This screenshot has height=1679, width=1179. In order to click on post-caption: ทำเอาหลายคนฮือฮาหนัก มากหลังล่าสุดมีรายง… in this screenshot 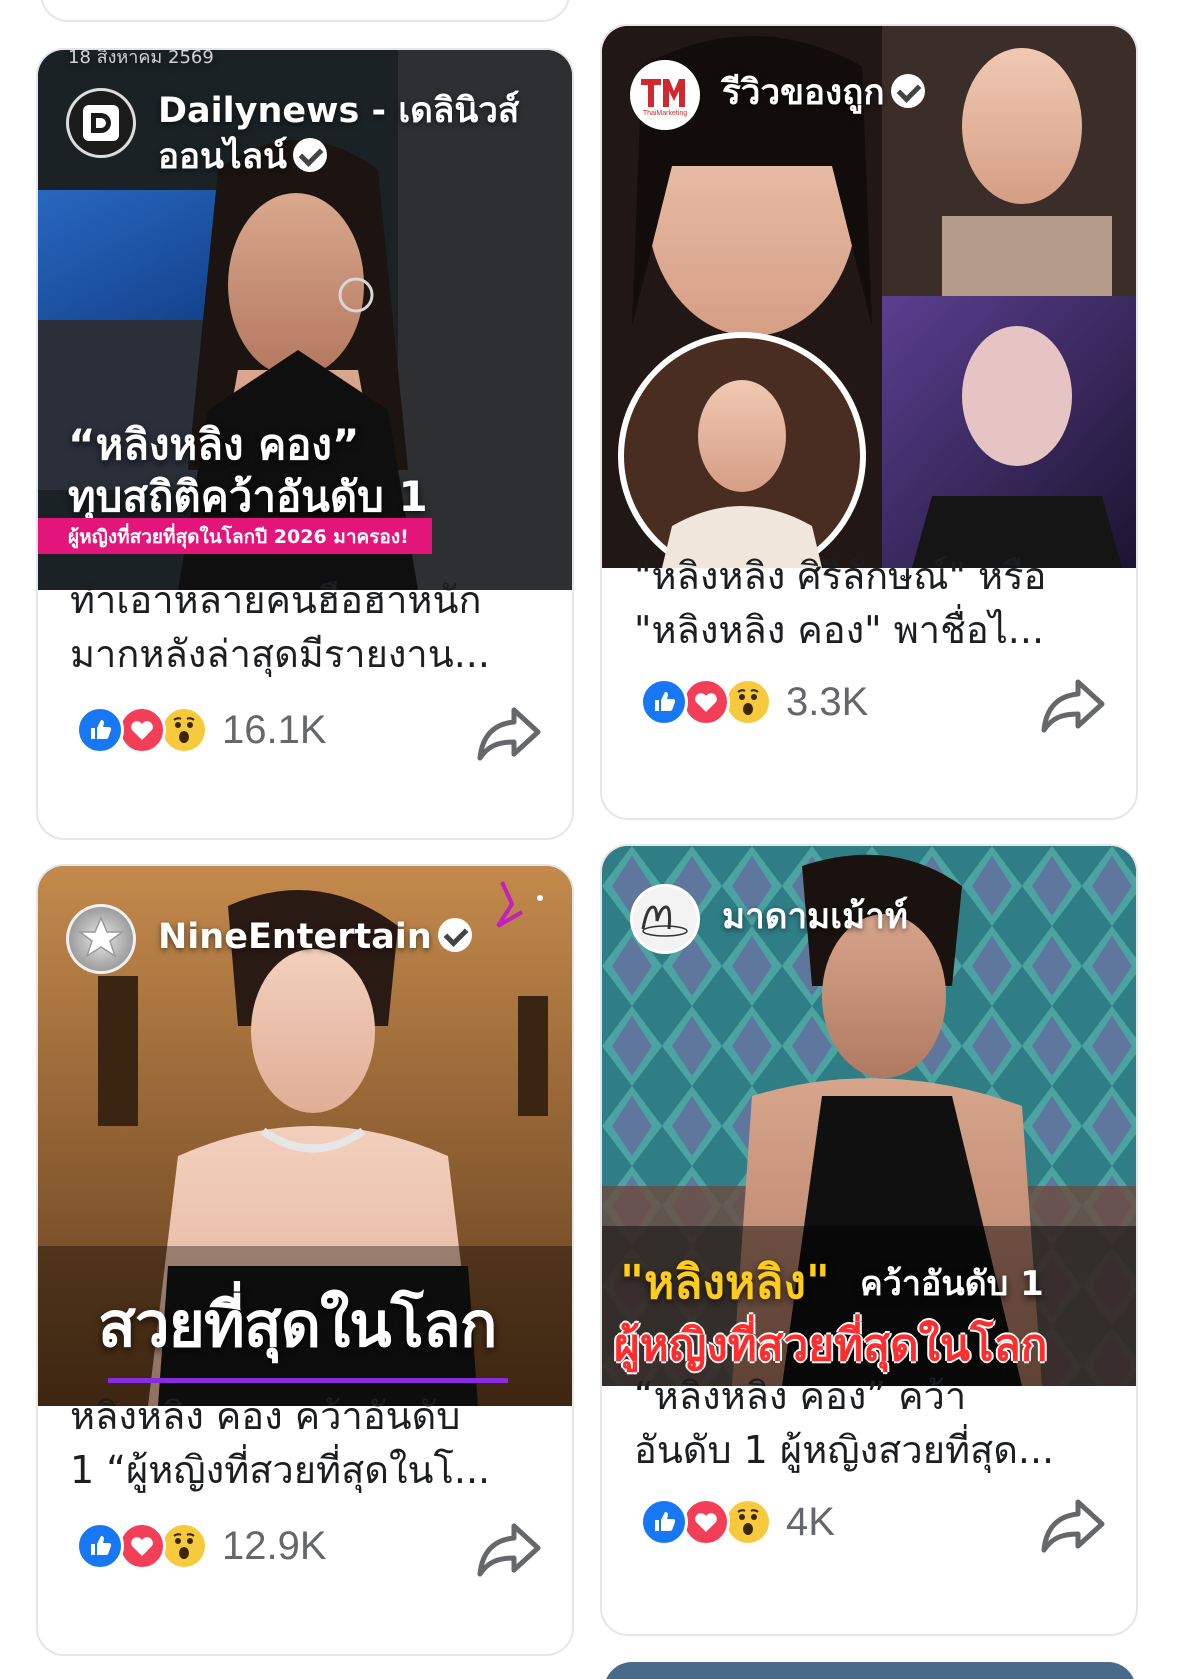, I will do `click(308, 627)`.